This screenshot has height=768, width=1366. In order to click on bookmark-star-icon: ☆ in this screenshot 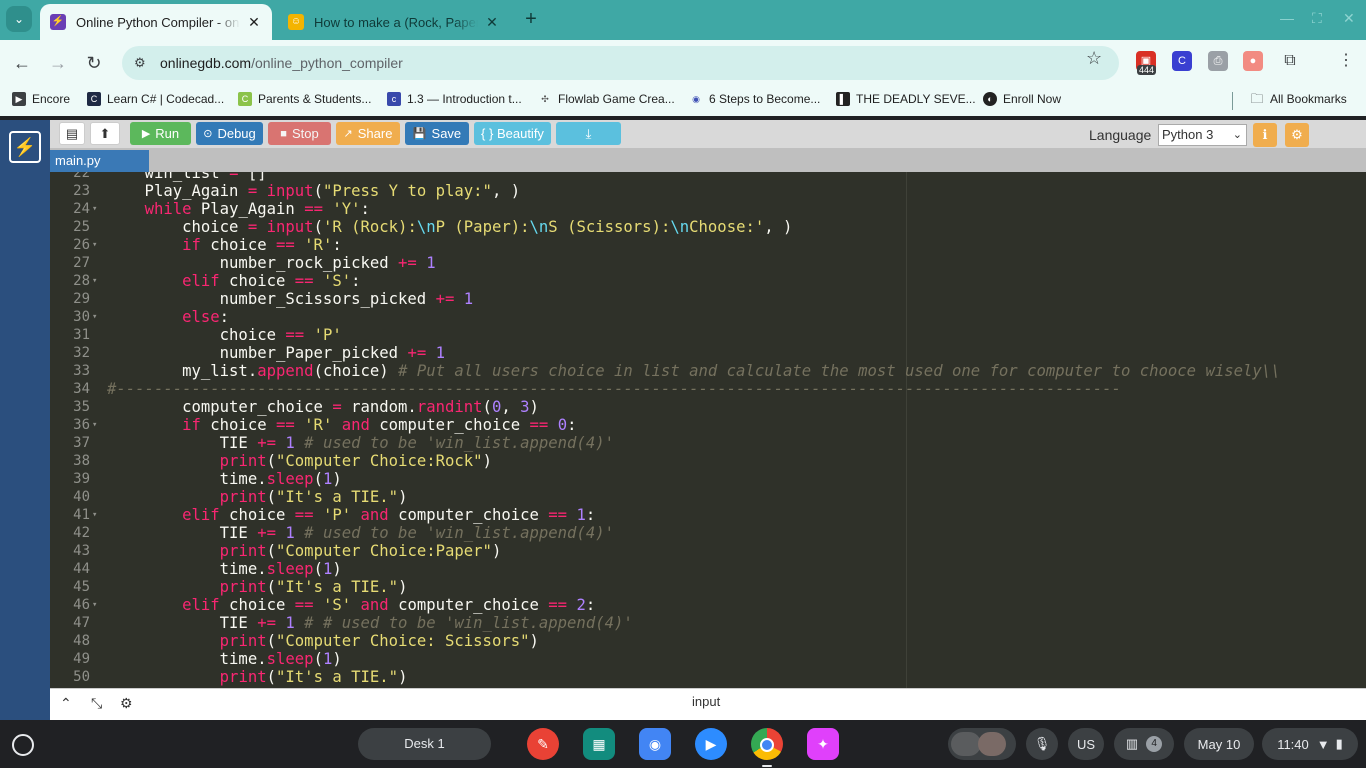, I will do `click(1094, 58)`.